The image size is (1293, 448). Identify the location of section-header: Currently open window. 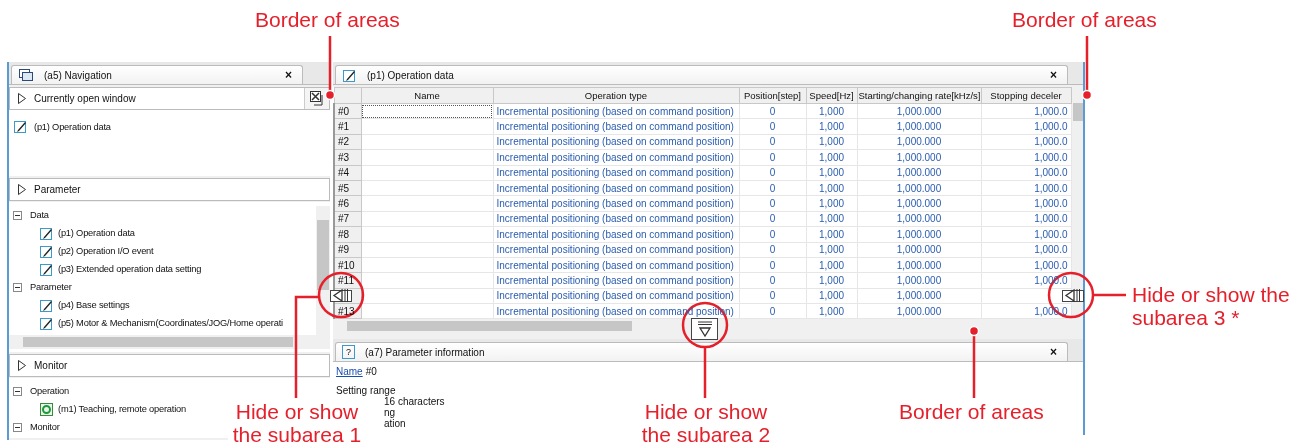
(169, 98).